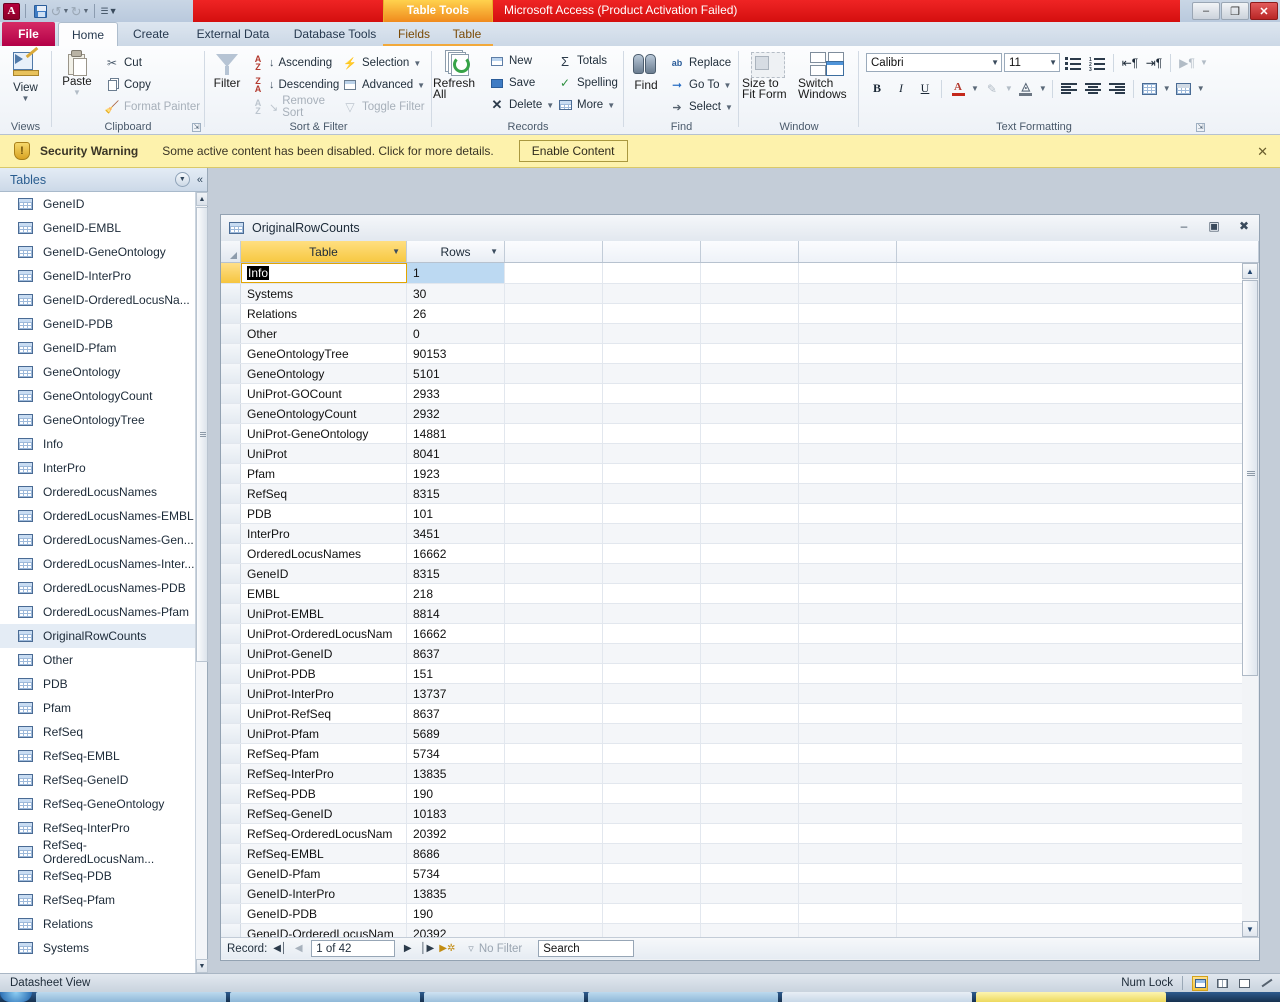  Describe the element at coordinates (456, 373) in the screenshot. I see `cell-rows: 5101` at that location.